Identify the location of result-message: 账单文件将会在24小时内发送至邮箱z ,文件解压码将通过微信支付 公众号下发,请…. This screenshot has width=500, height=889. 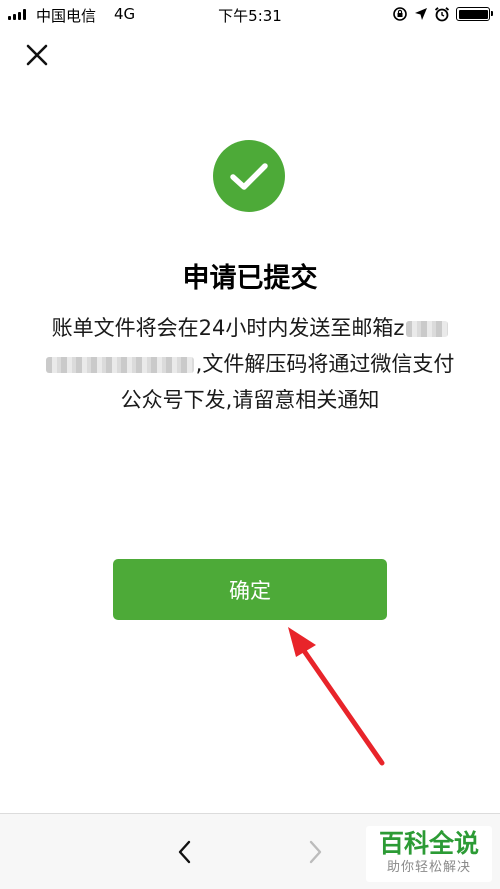
(250, 364).